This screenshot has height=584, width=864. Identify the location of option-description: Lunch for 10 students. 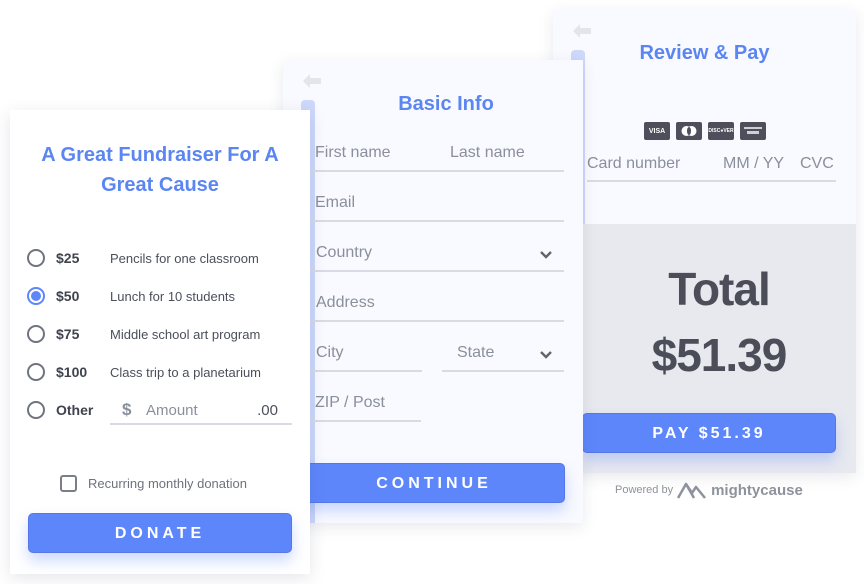
(173, 296).